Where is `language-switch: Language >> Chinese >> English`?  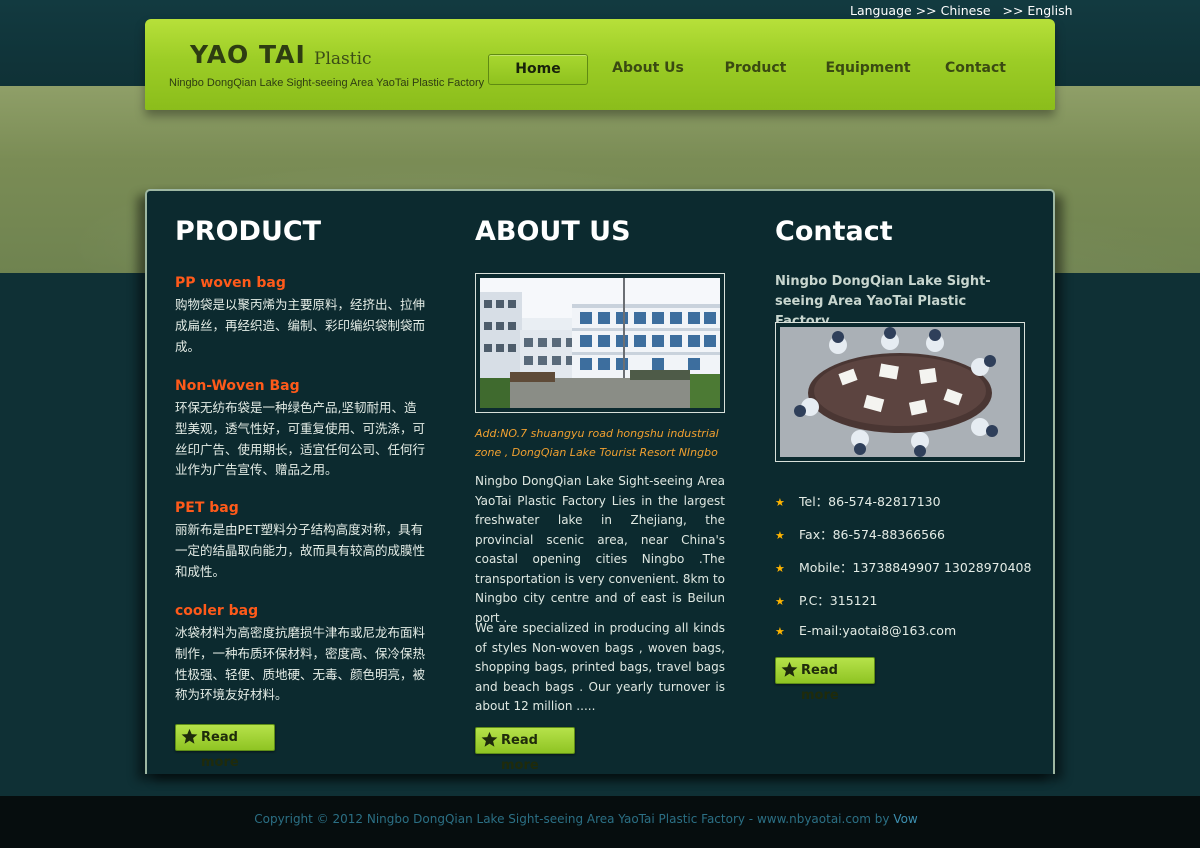
language-switch: Language >> Chinese >> English is located at coordinates (961, 10).